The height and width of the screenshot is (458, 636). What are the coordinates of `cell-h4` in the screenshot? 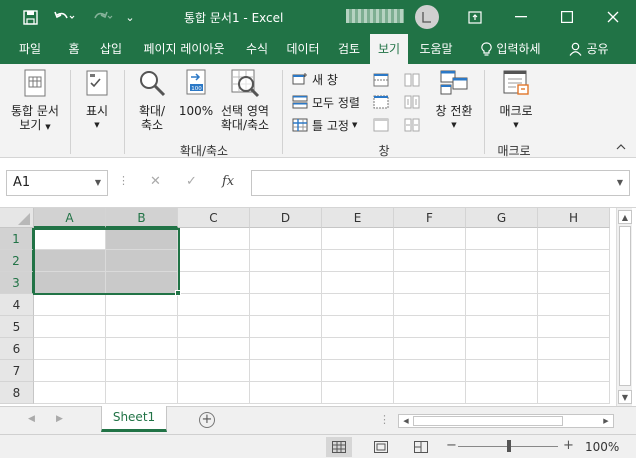 It's located at (574, 305).